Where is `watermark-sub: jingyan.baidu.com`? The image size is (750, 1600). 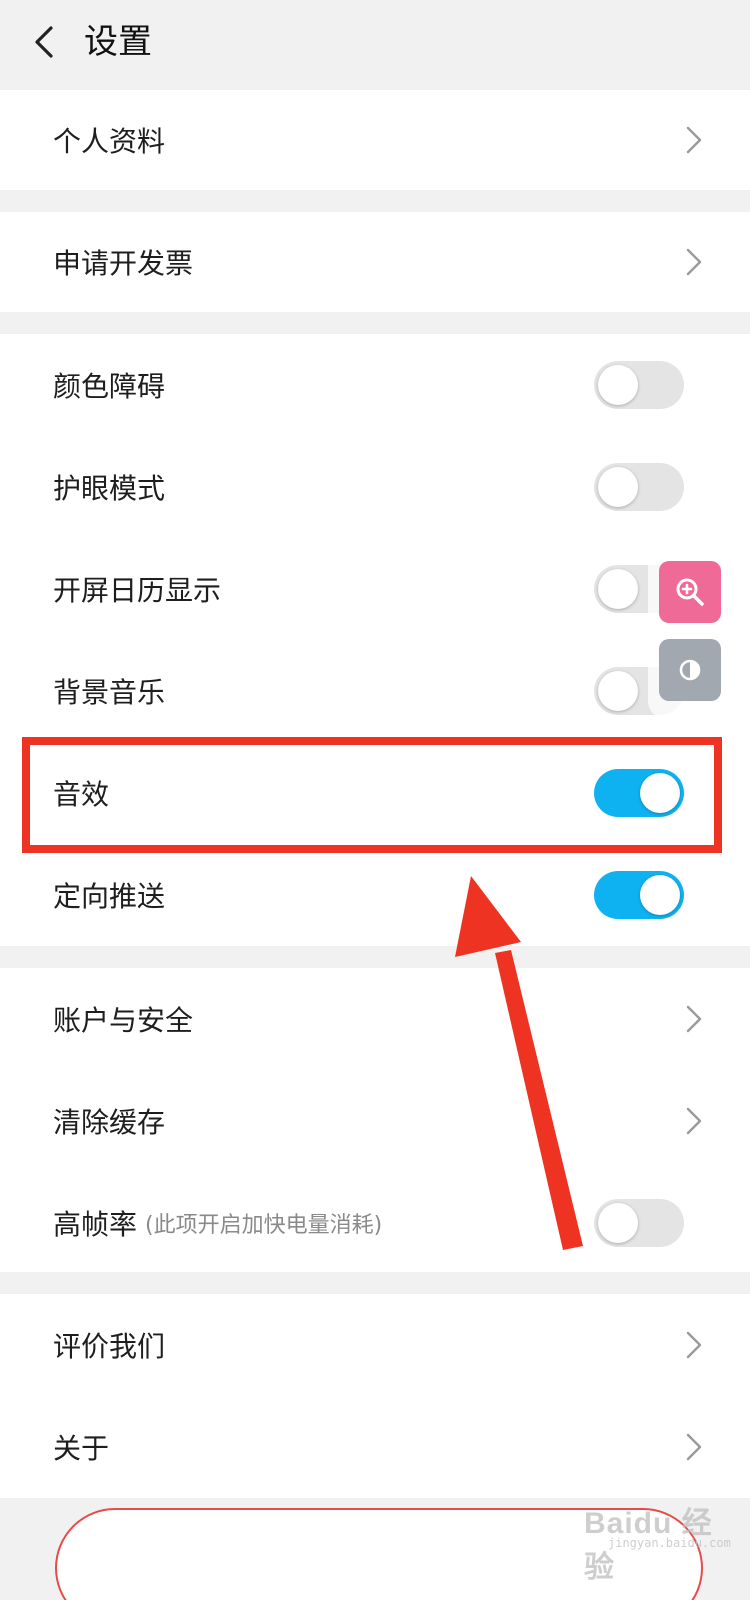 watermark-sub: jingyan.baidu.com is located at coordinates (669, 1543).